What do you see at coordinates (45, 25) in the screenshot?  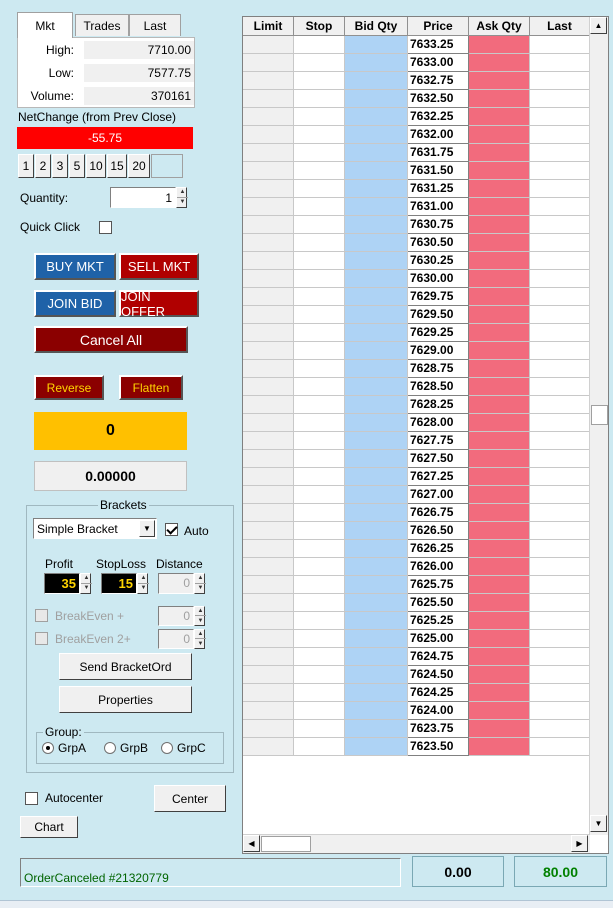 I see `tab-mkt: Mkt` at bounding box center [45, 25].